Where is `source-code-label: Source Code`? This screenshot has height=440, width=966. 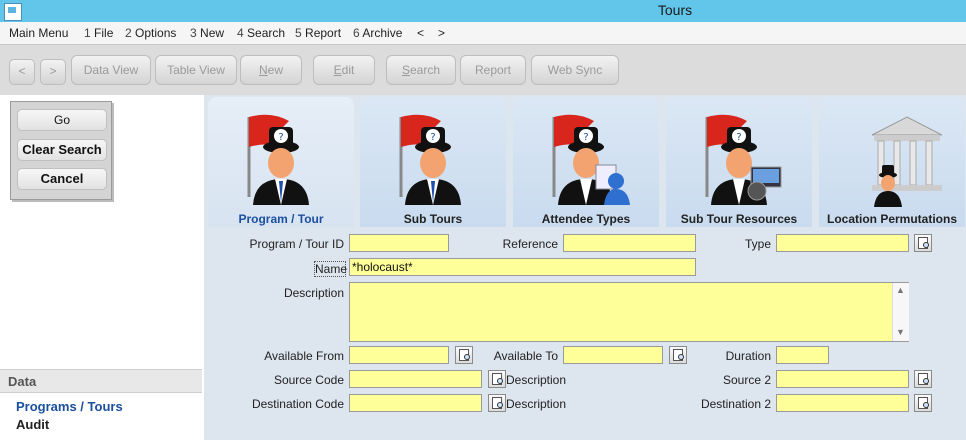
source-code-label: Source Code is located at coordinates (308, 380).